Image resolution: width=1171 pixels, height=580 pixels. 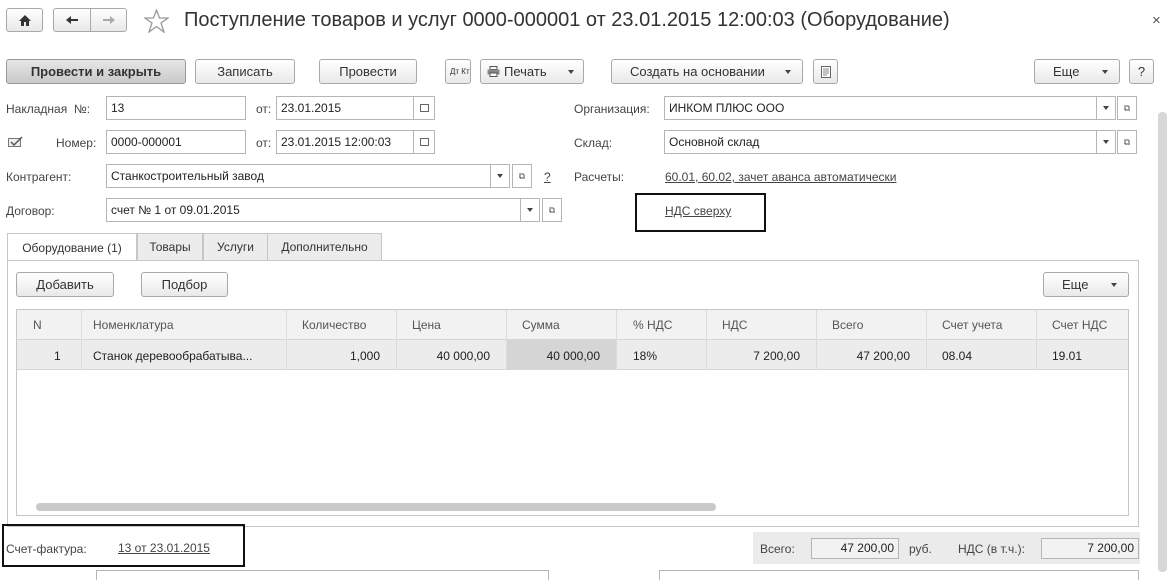 What do you see at coordinates (264, 143) in the screenshot?
I see `doc-date-label: от:` at bounding box center [264, 143].